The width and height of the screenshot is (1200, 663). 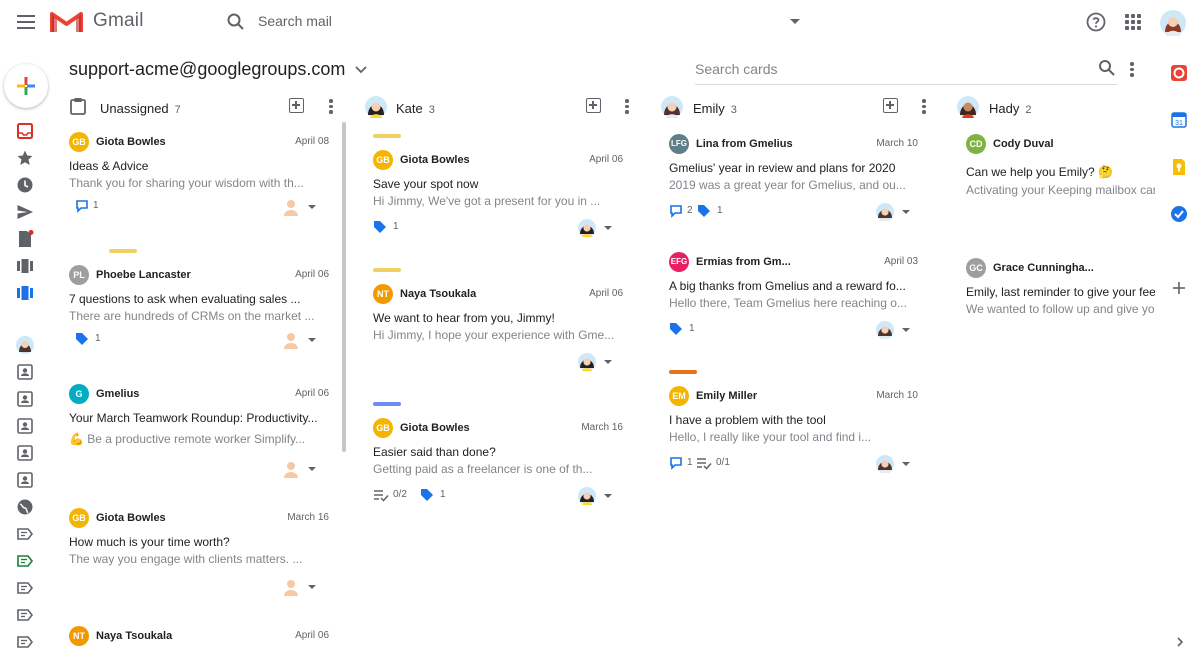 What do you see at coordinates (1179, 167) in the screenshot?
I see `keep-icon` at bounding box center [1179, 167].